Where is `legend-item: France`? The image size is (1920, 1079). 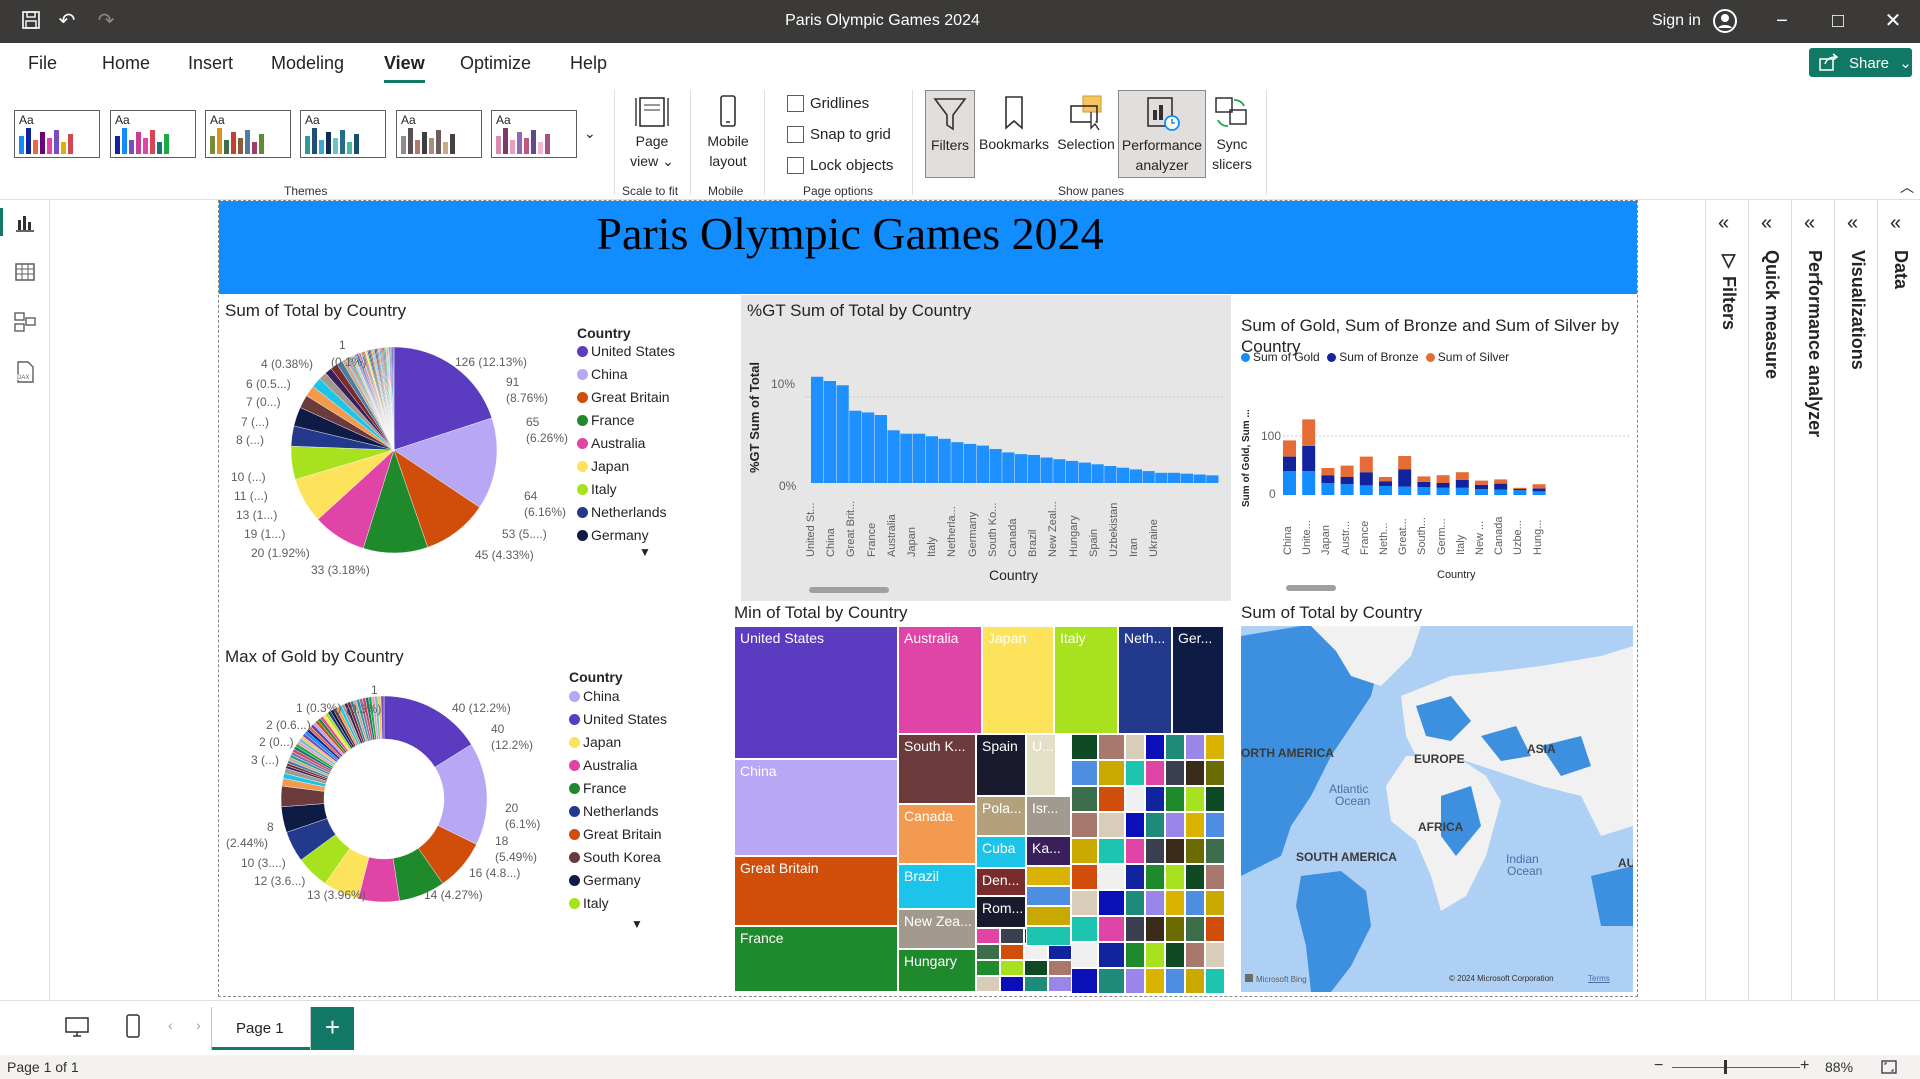
legend-item: France is located at coordinates (606, 420).